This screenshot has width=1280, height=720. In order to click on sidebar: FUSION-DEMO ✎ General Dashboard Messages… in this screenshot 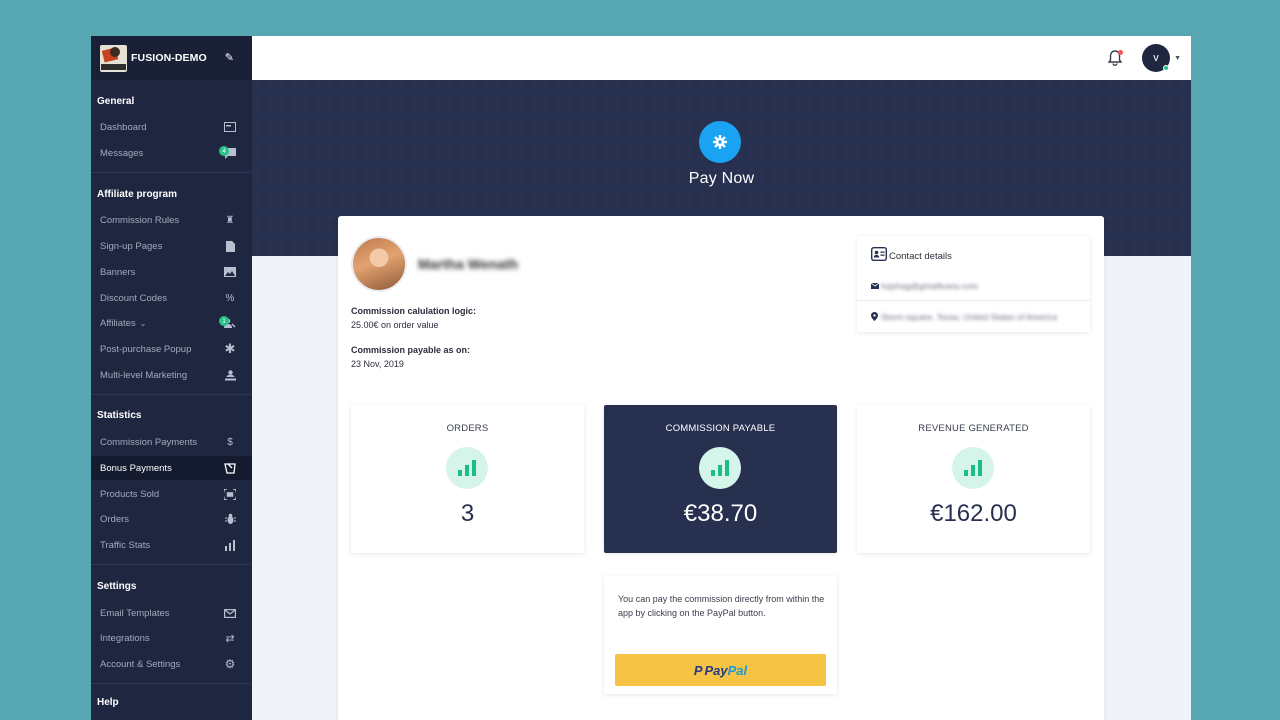, I will do `click(171, 378)`.